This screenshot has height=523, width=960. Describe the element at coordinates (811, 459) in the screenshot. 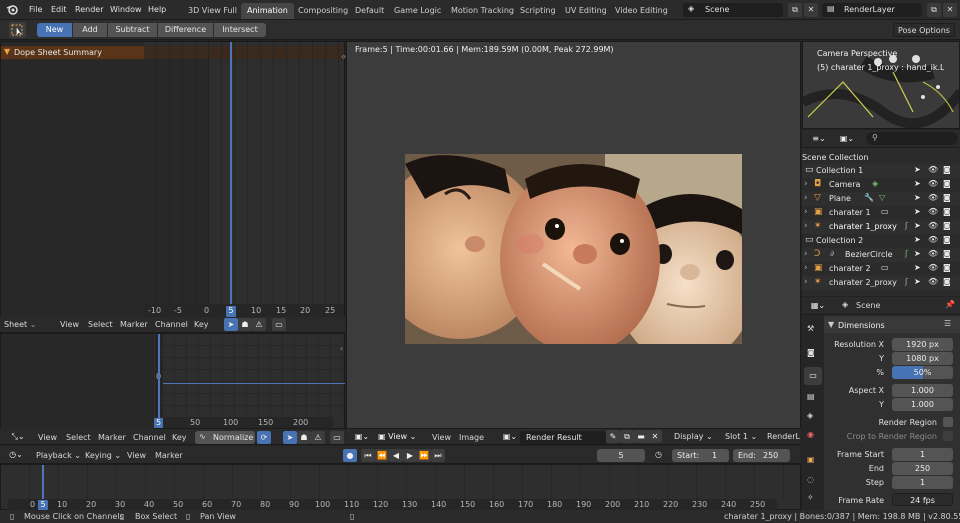

I see `object-tab-icon: ▣` at that location.